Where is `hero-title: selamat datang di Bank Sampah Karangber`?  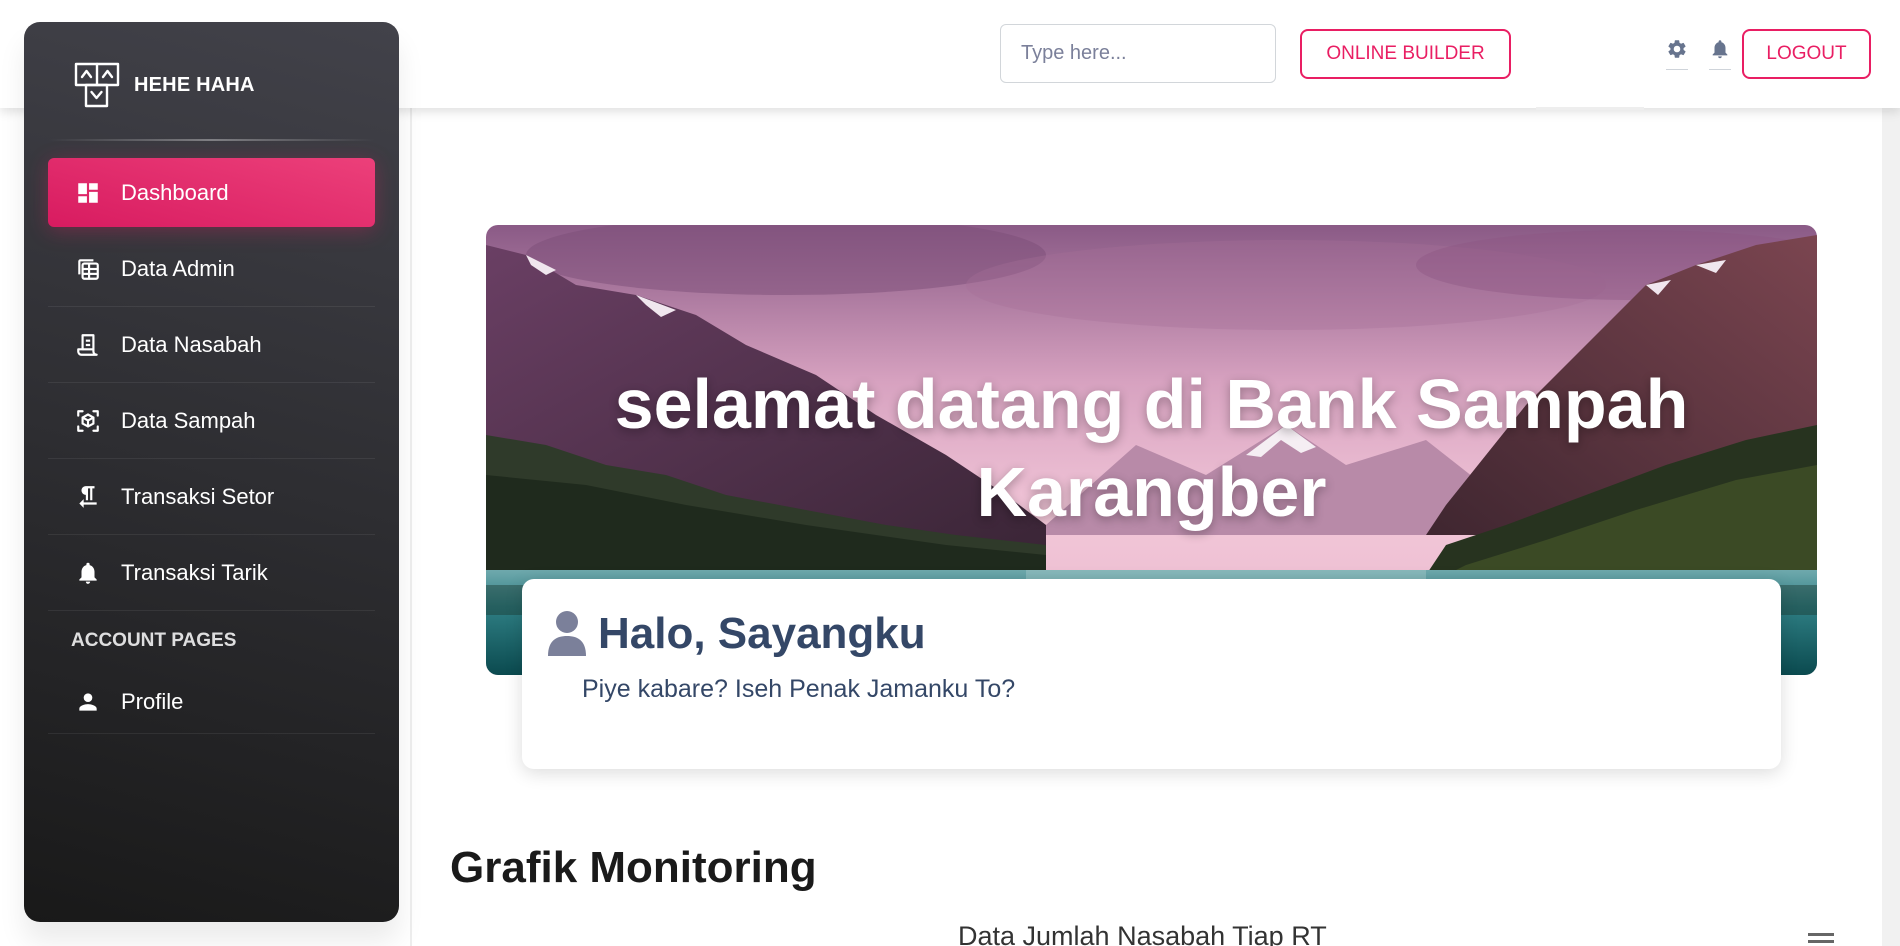 hero-title: selamat datang di Bank Sampah Karangber is located at coordinates (1151, 448).